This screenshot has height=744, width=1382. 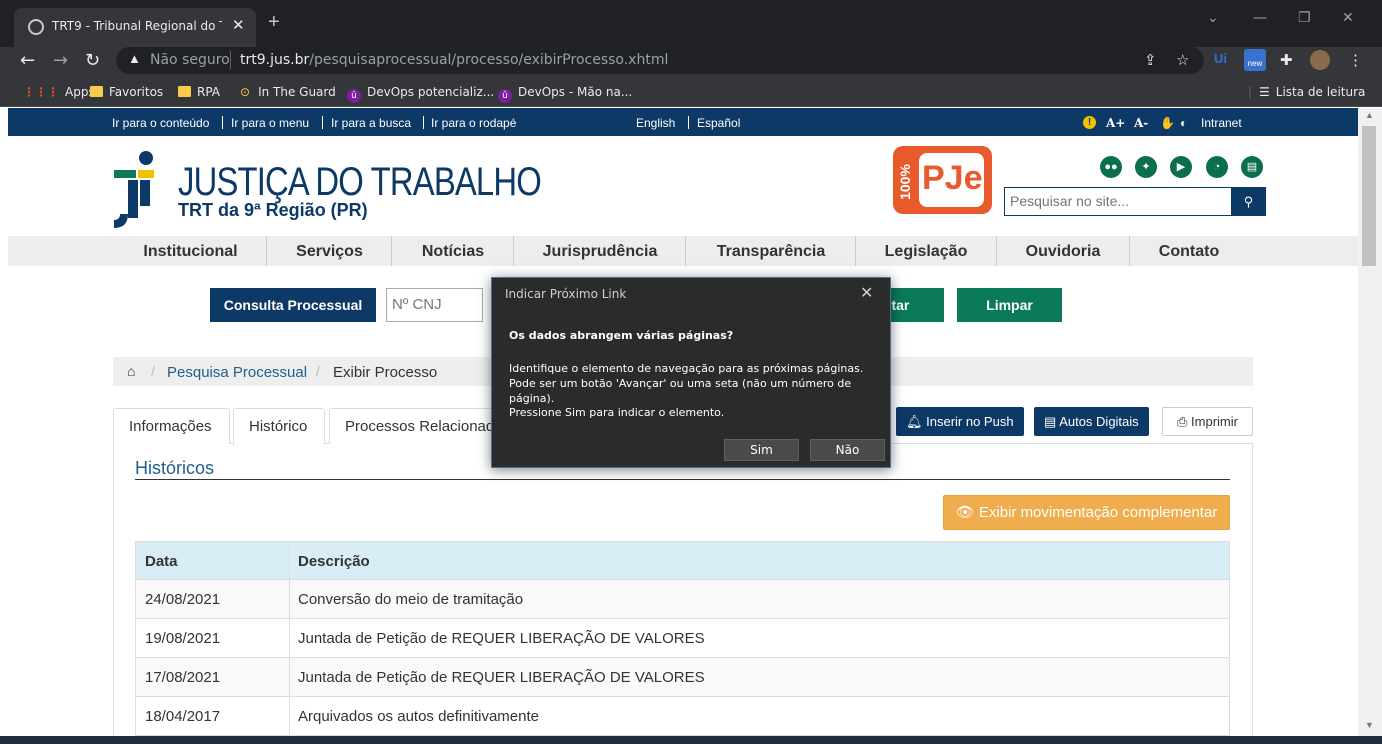 I want to click on column-header-descricao: Descrição, so click(x=334, y=561).